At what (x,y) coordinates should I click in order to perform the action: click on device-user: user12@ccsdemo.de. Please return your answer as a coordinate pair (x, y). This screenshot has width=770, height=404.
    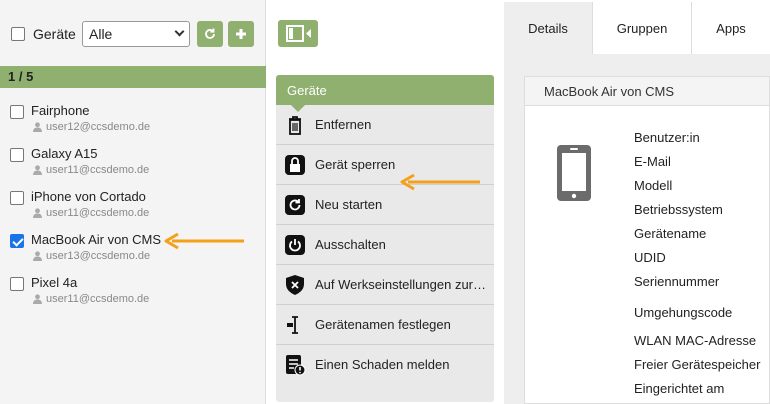
    Looking at the image, I should click on (98, 127).